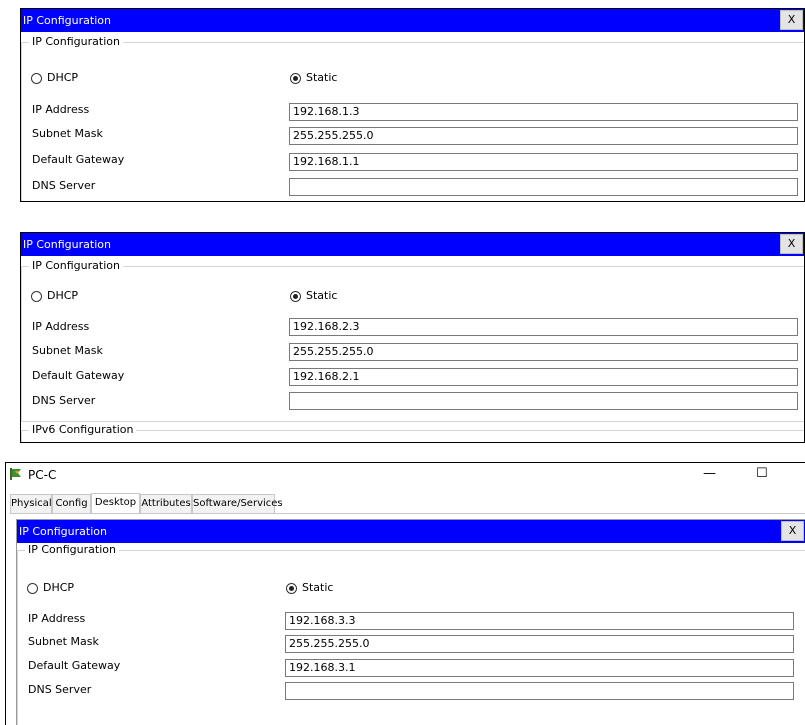  I want to click on minimize-button: —, so click(709, 473).